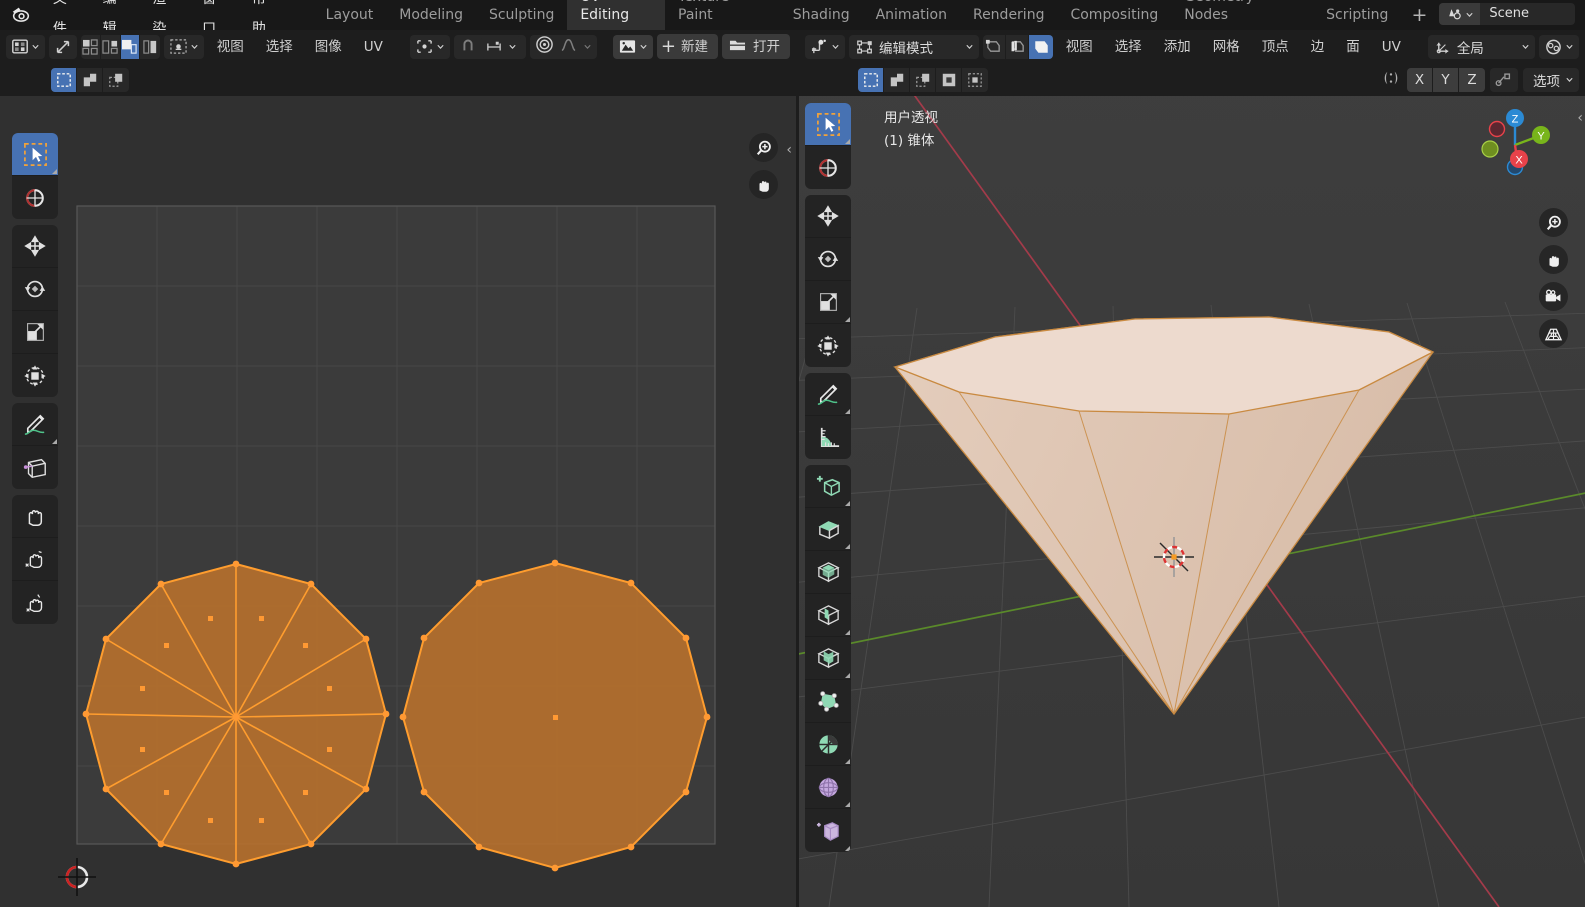 The width and height of the screenshot is (1585, 907). Describe the element at coordinates (63, 46) in the screenshot. I see `uv-sync-selection-icon` at that location.